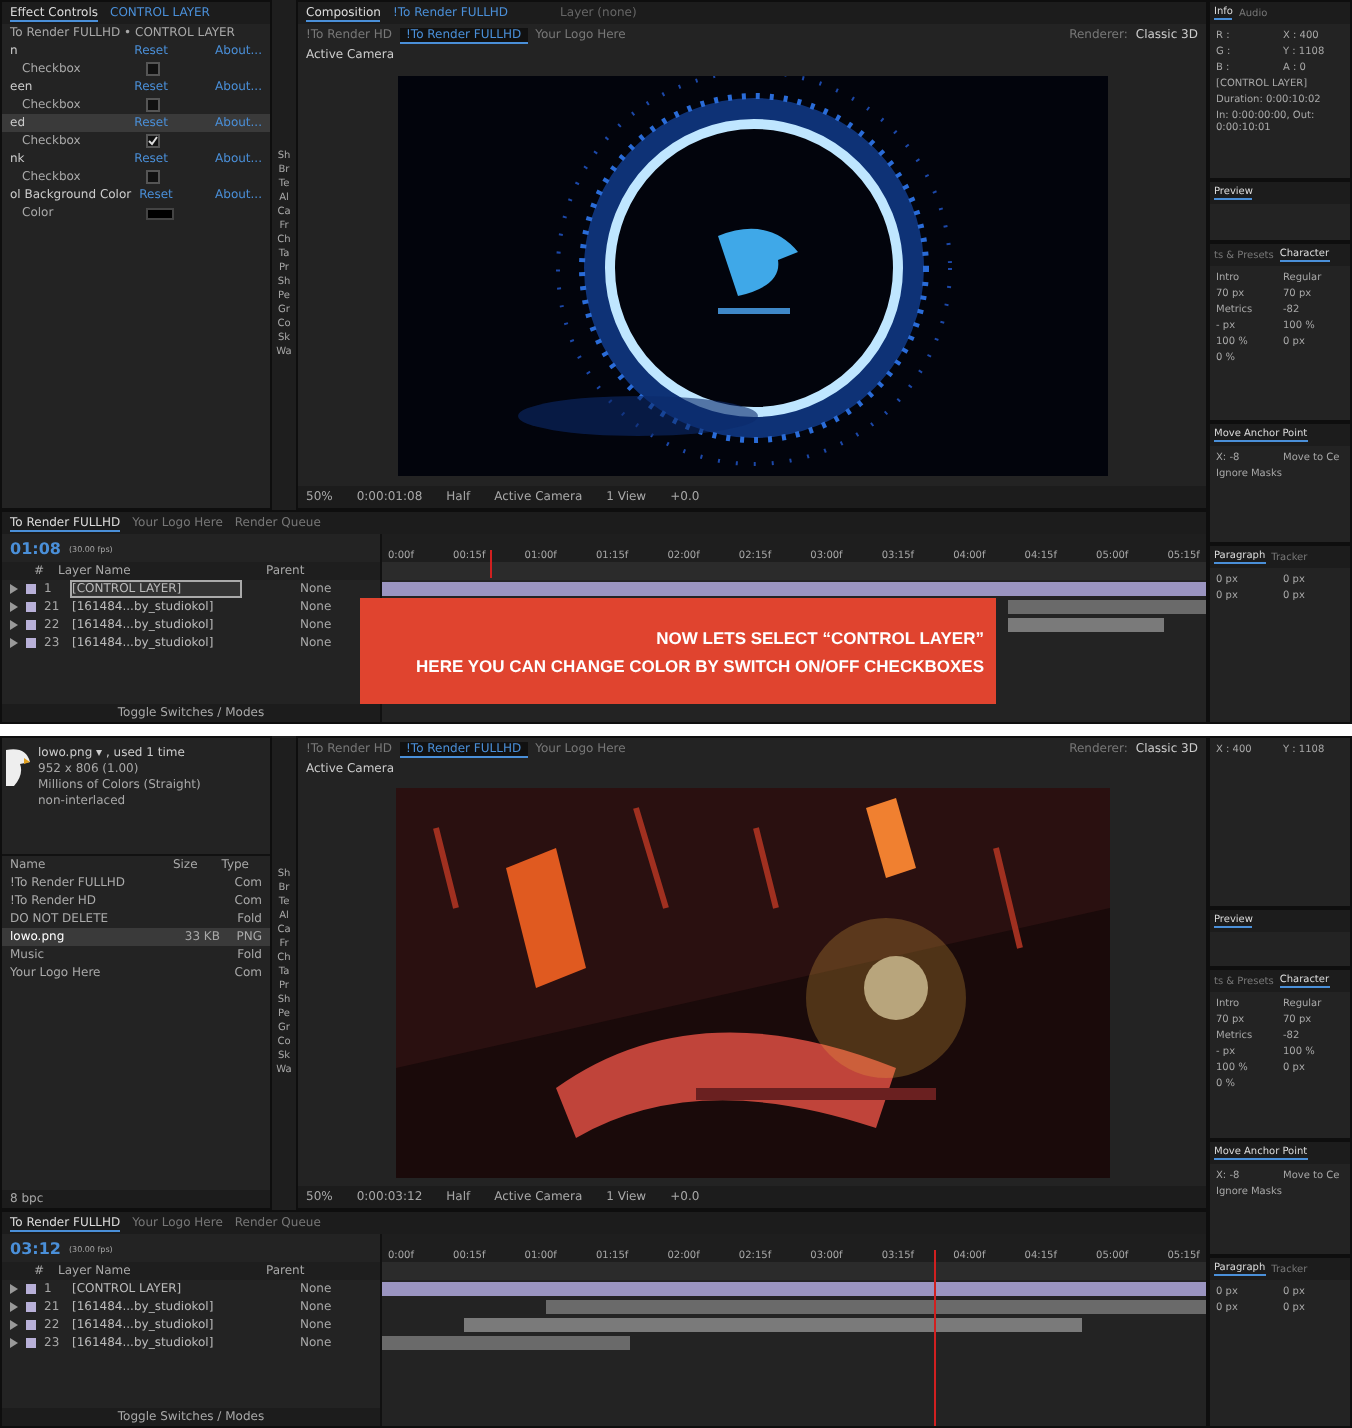 Image resolution: width=1352 pixels, height=1428 pixels. What do you see at coordinates (35, 548) in the screenshot?
I see `current-time: 01:08` at bounding box center [35, 548].